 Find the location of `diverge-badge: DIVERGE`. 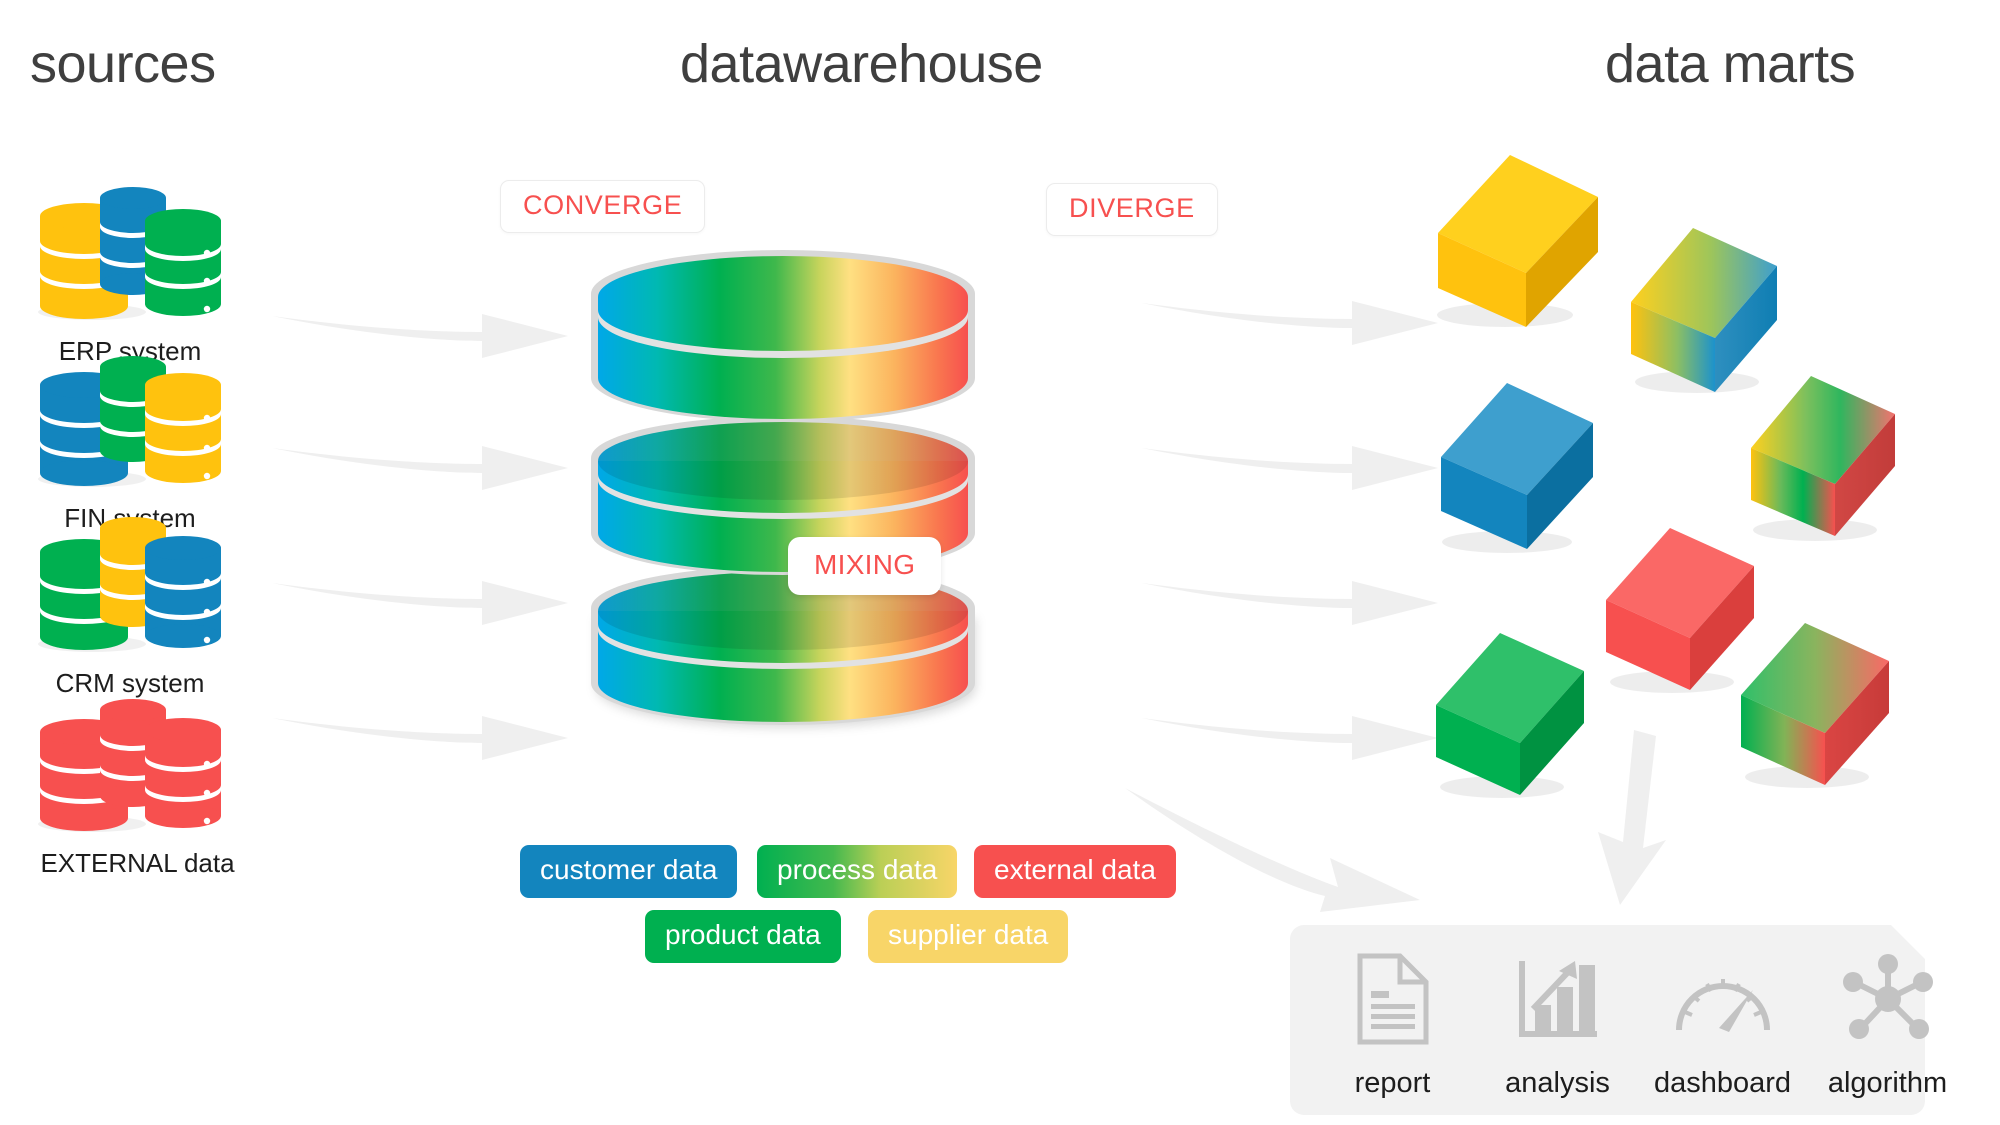

diverge-badge: DIVERGE is located at coordinates (1132, 209).